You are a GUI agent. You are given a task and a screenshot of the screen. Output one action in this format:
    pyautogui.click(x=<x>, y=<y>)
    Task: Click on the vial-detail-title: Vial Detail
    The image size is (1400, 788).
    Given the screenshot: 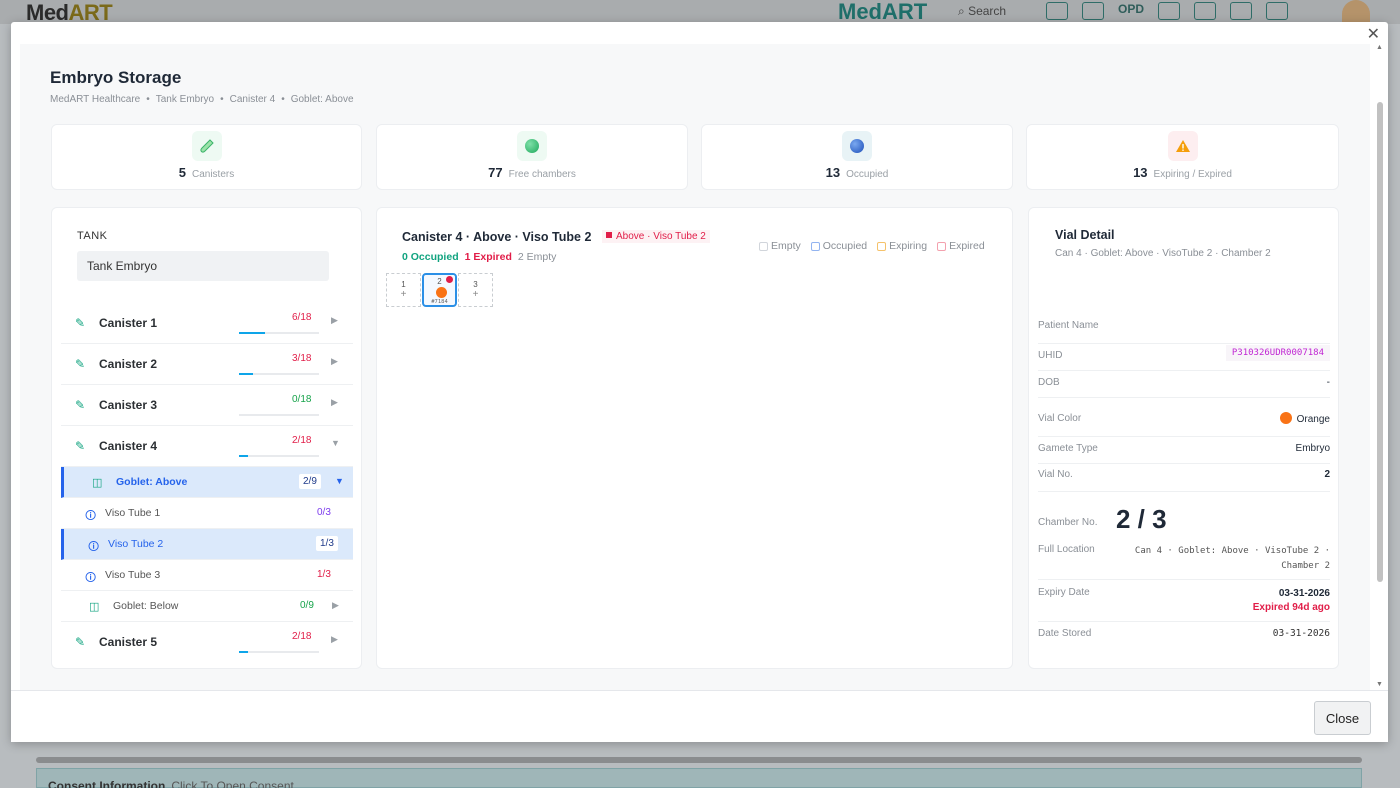 What is the action you would take?
    pyautogui.click(x=1085, y=235)
    